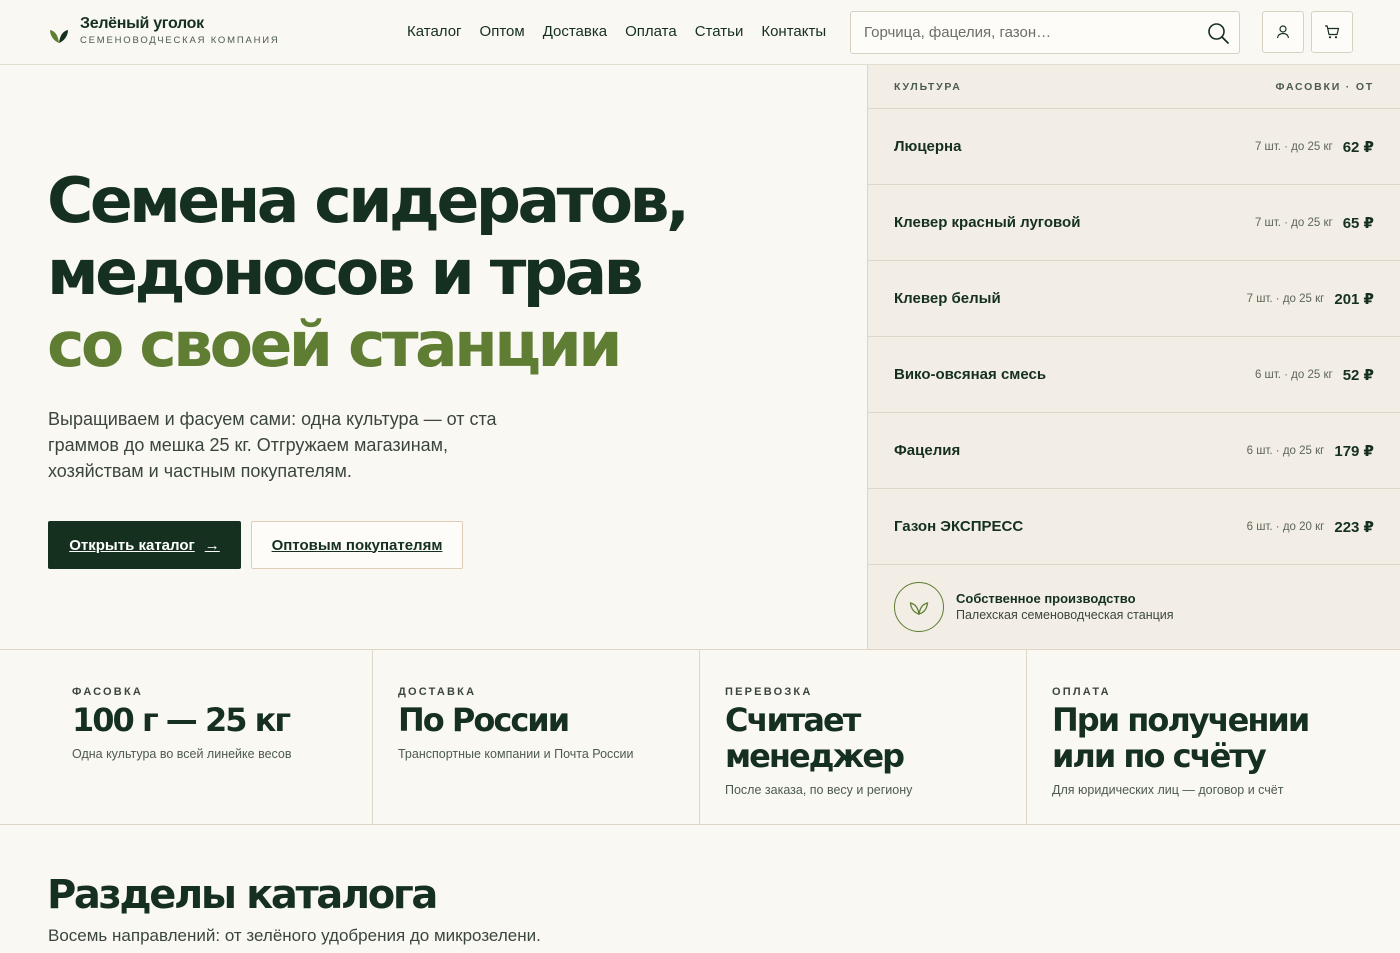  I want to click on price-list-header: Культура Фасовки · от, so click(1134, 87).